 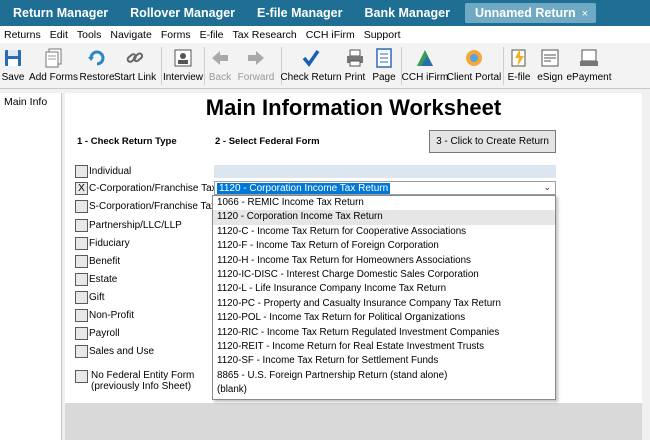 I want to click on epayment-button: ePayment, so click(x=589, y=66).